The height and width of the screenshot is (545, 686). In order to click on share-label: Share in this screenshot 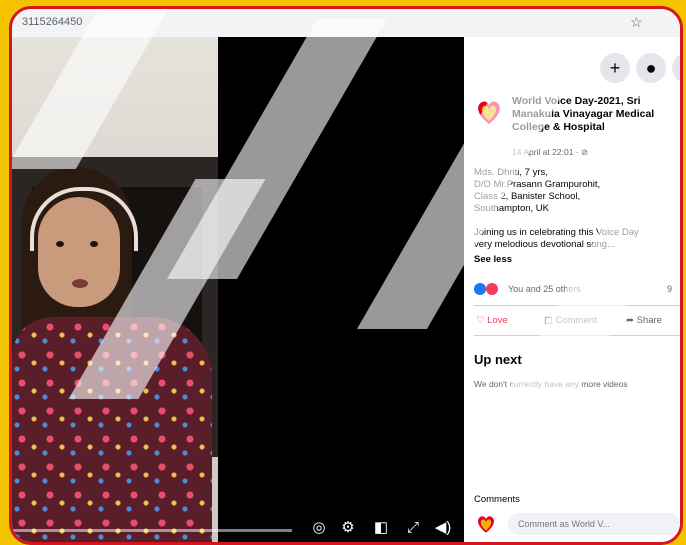, I will do `click(649, 320)`.